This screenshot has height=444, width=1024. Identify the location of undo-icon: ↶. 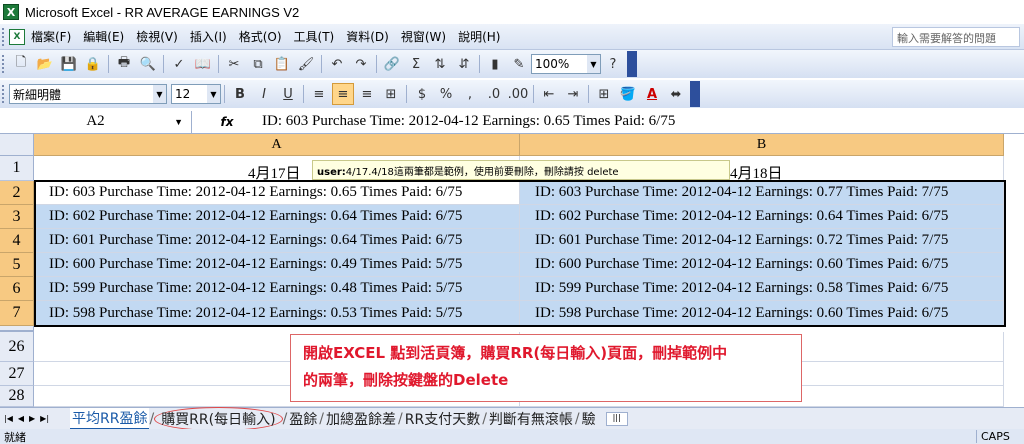
(337, 64).